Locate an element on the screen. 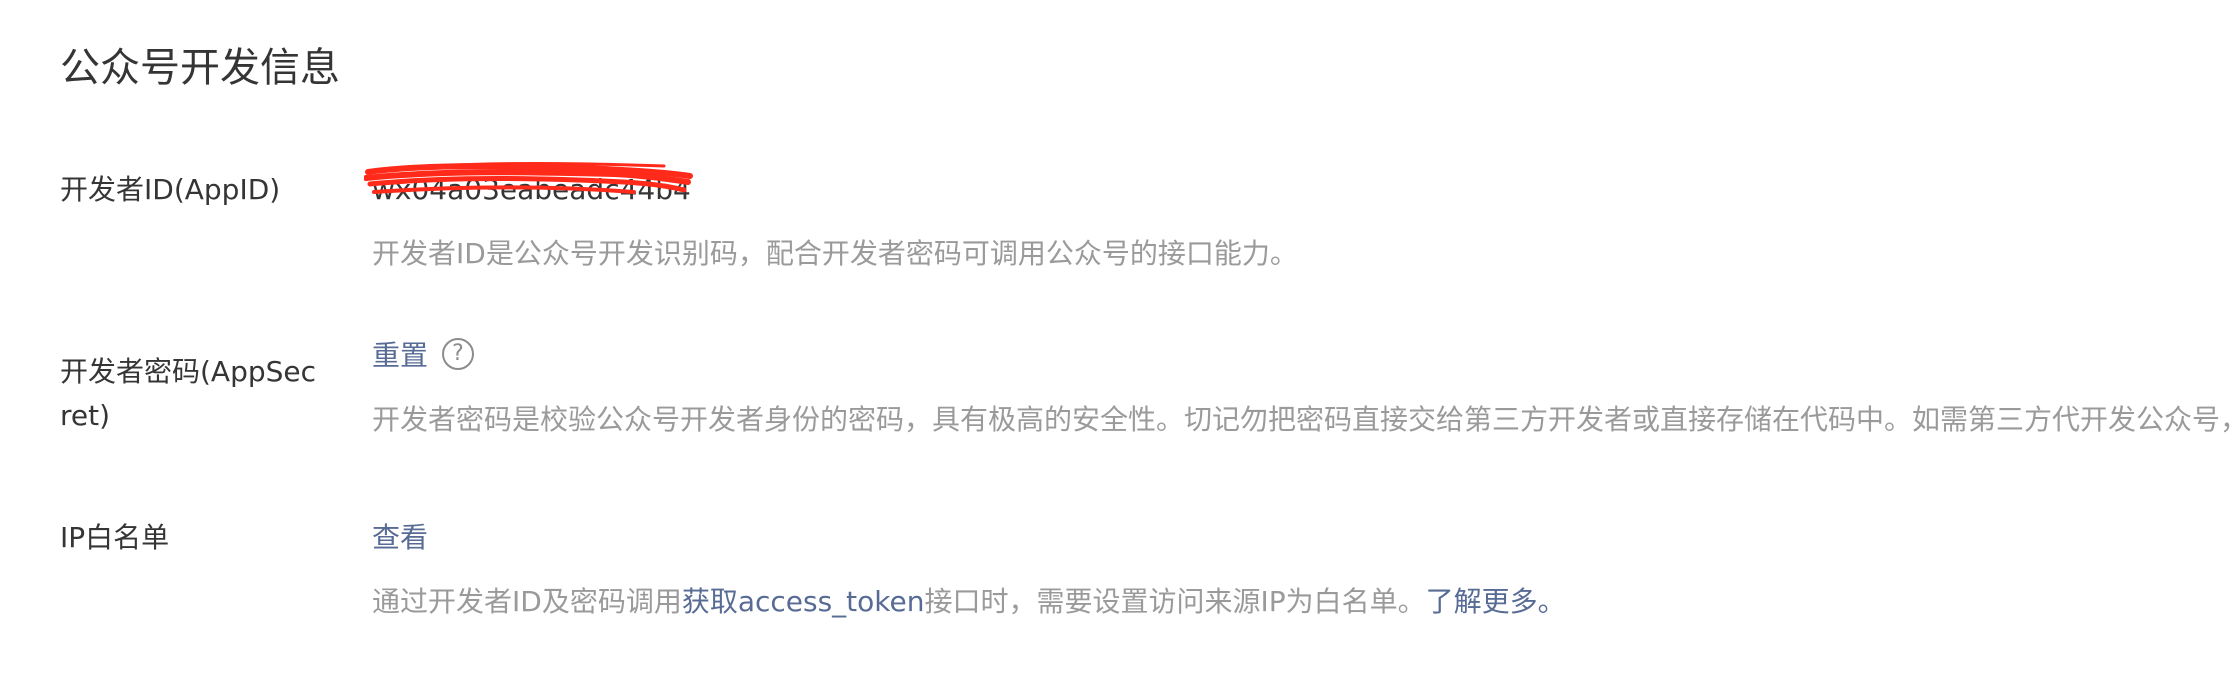 The height and width of the screenshot is (686, 2236). view-ip-whitelist-link: 查看 is located at coordinates (400, 537).